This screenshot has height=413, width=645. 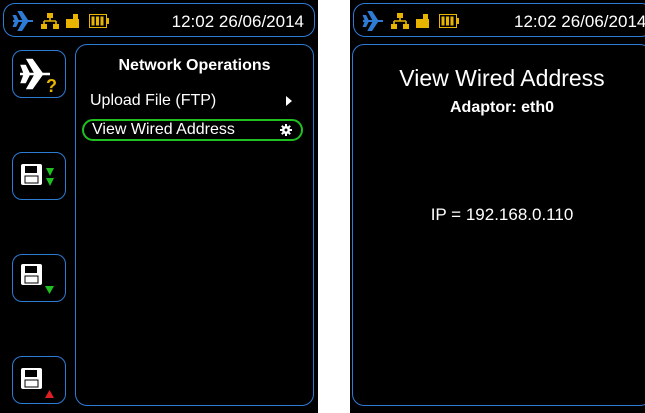 I want to click on ip-address-value: IP = 192.168.0.110, so click(x=502, y=214).